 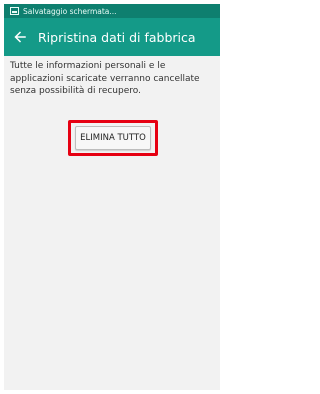 I want to click on app-bar: Ripristina dati di fabbrica, so click(x=112, y=37).